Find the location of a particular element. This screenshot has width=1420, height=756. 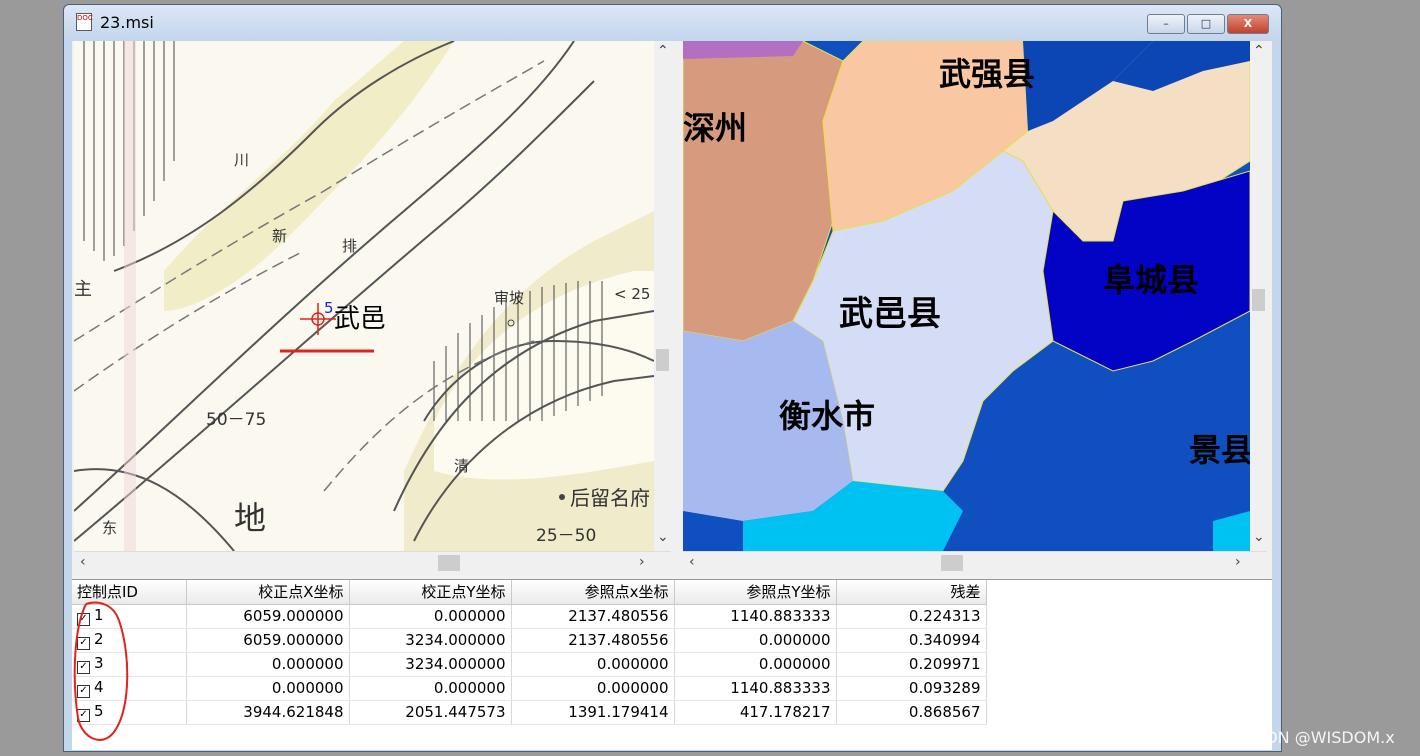

map-label-xin: 新 is located at coordinates (279, 236).